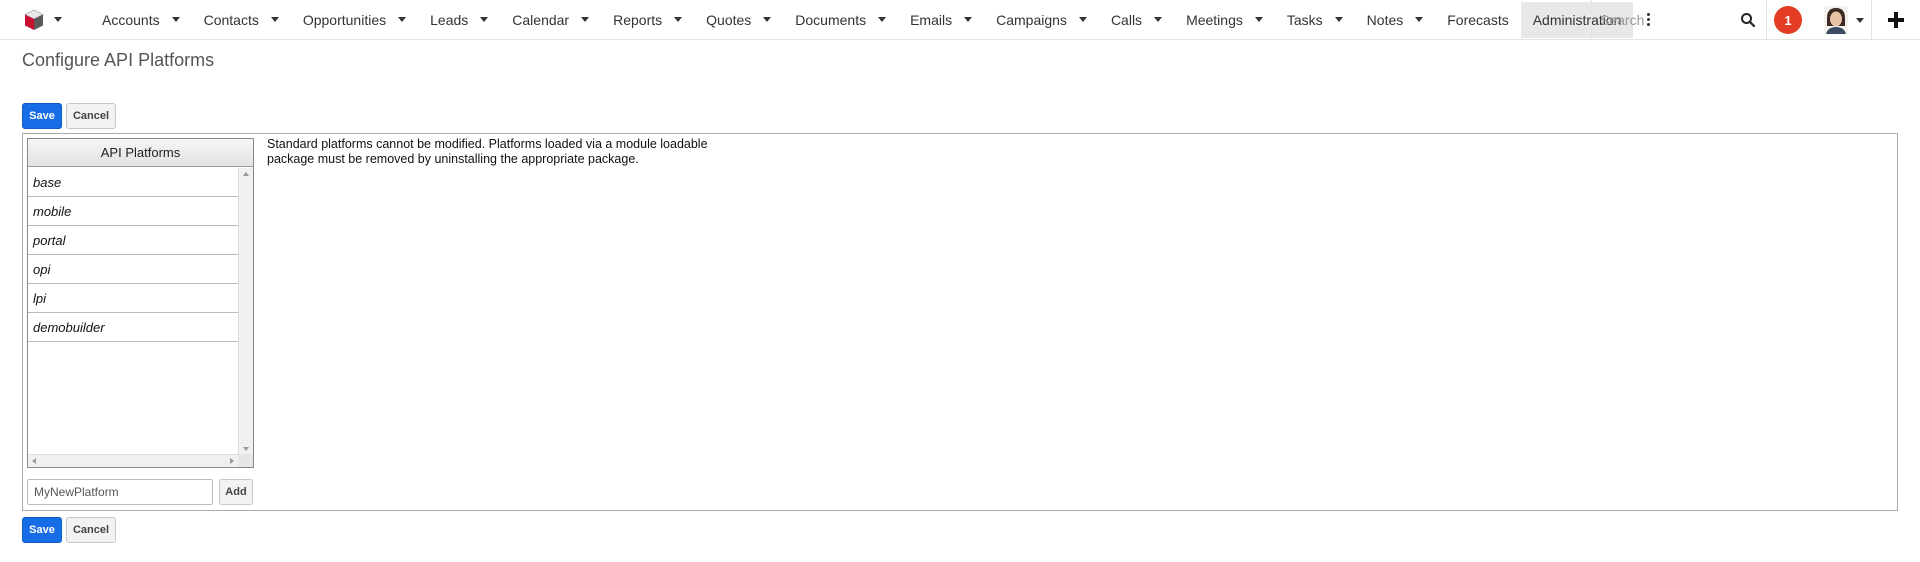 The image size is (1920, 562). I want to click on list-item: portal, so click(133, 240).